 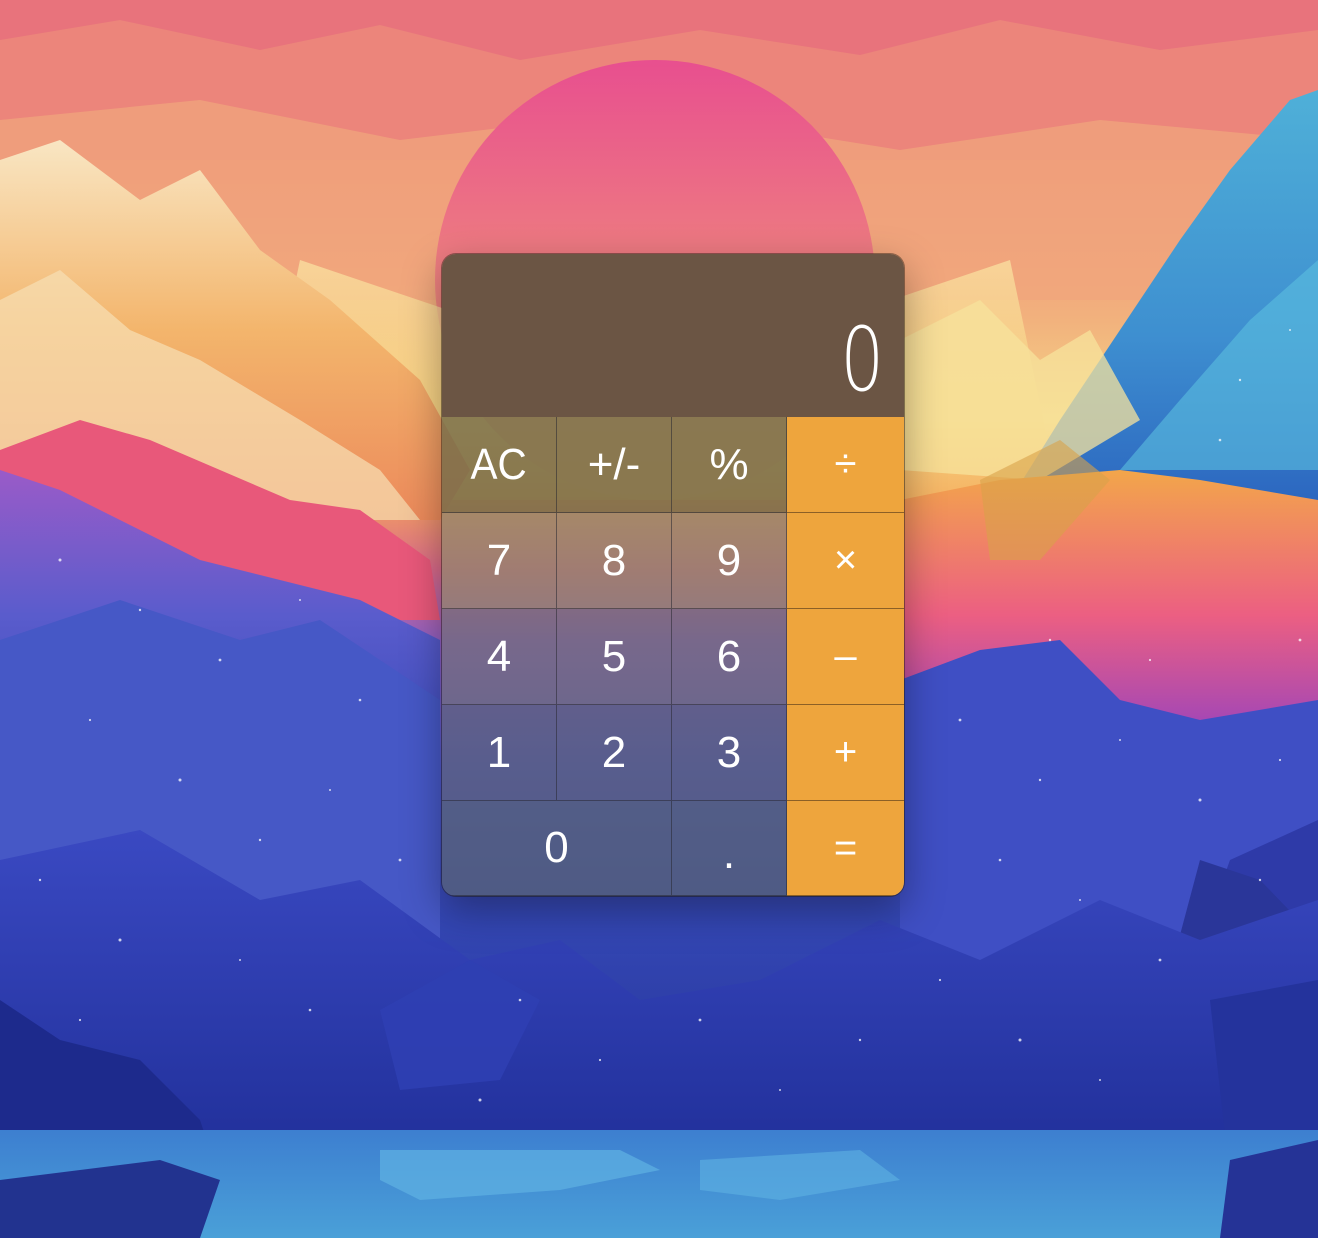 I want to click on percent-button: %, so click(x=729, y=465).